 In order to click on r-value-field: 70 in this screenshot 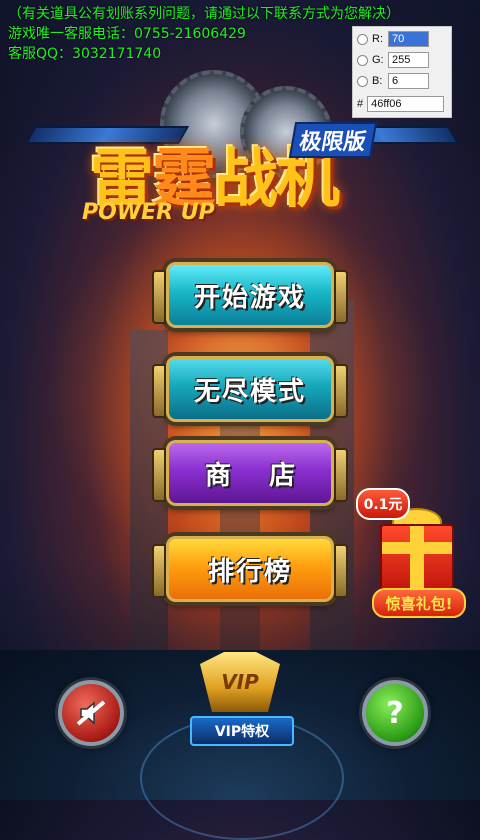, I will do `click(408, 39)`.